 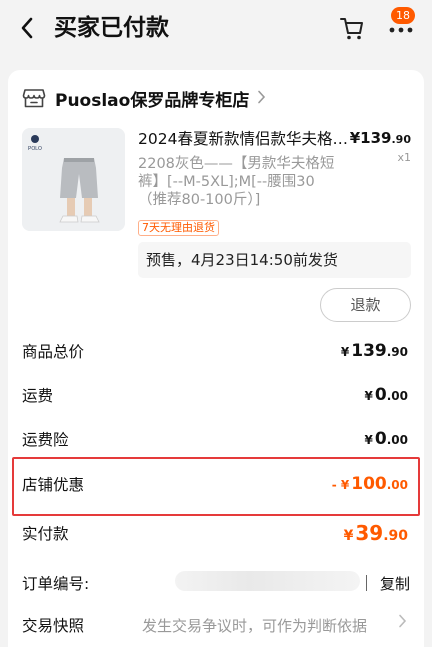 What do you see at coordinates (27, 28) in the screenshot?
I see `chevron-left-icon` at bounding box center [27, 28].